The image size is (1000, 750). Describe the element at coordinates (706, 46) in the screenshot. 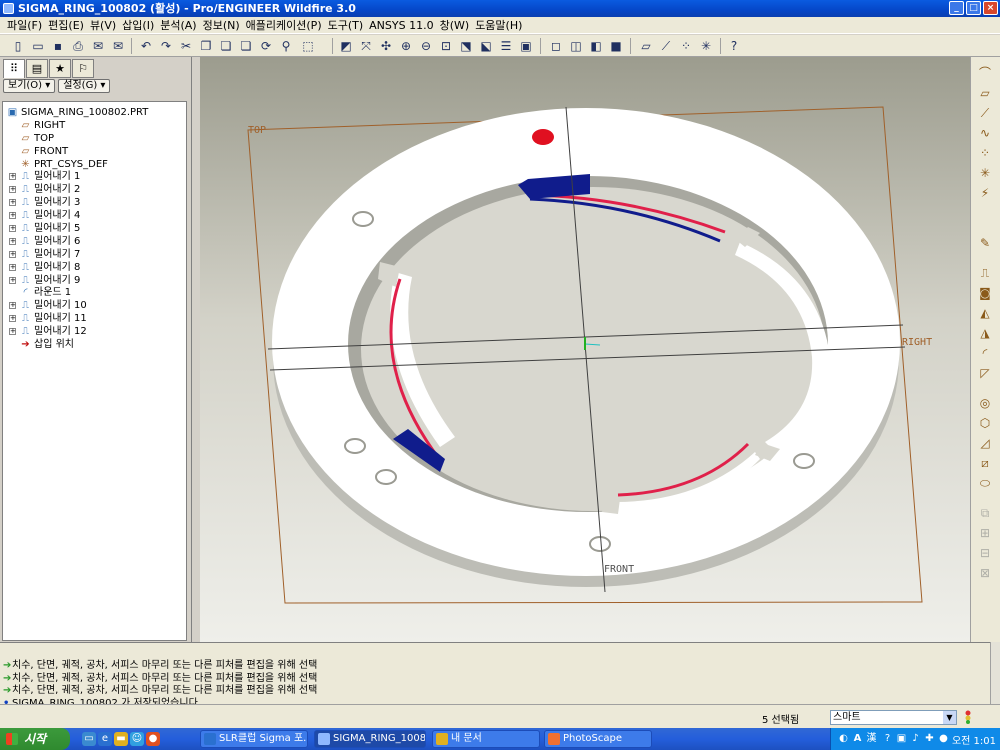

I see `csys-toggle-icon: ✳` at that location.